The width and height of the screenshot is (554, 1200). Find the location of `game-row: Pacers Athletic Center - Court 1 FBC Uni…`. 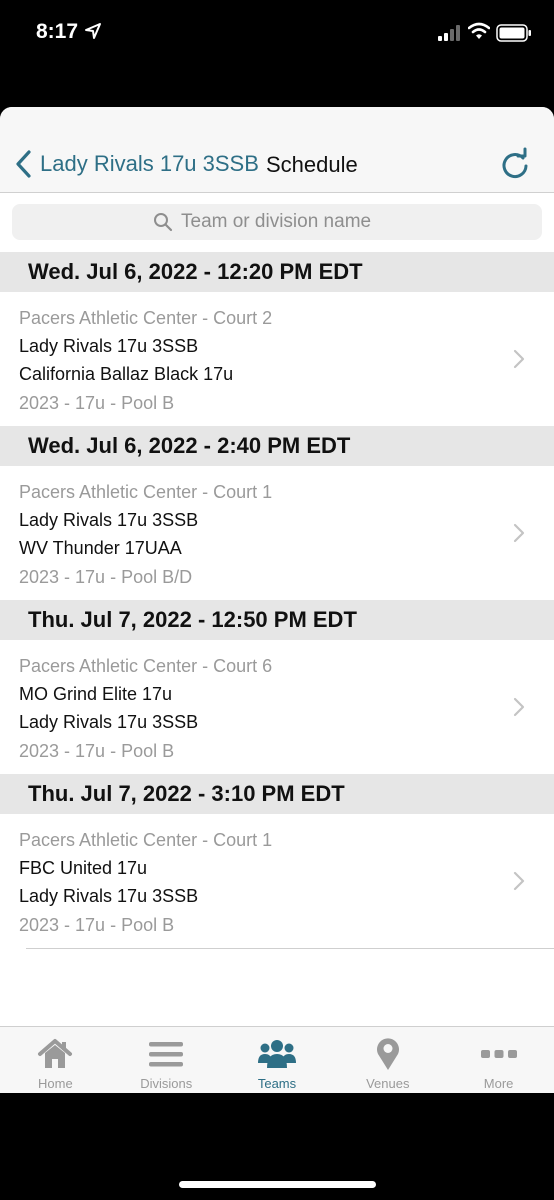

game-row: Pacers Athletic Center - Court 1 FBC Uni… is located at coordinates (277, 881).